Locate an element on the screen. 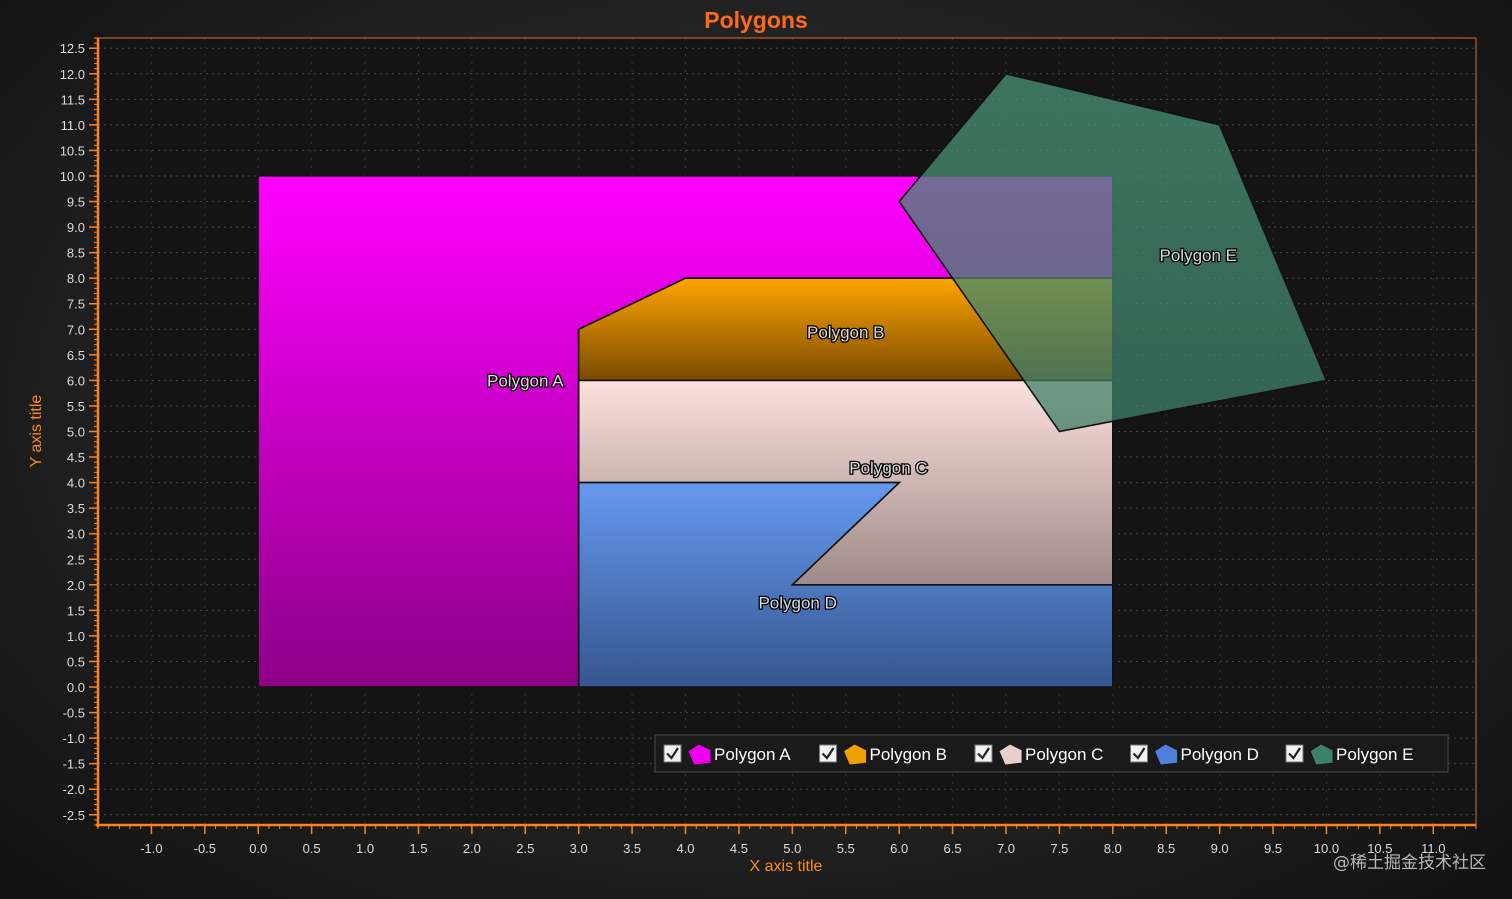  polygon-label-d: Polygon D is located at coordinates (797, 603).